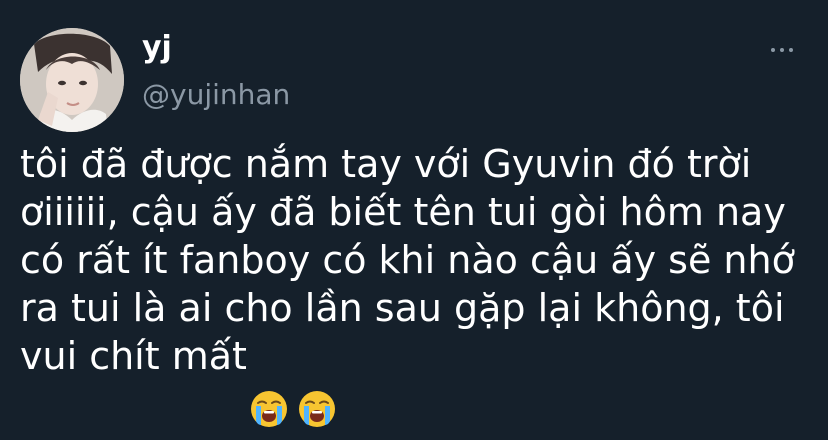 This screenshot has width=828, height=440. I want to click on emoji-row, so click(293, 384).